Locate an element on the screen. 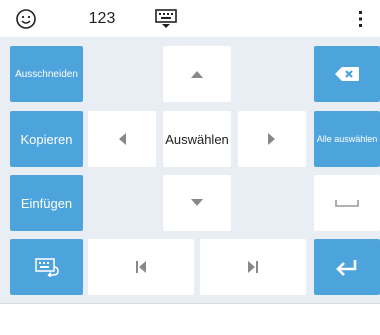  arrow-right-key is located at coordinates (272, 139).